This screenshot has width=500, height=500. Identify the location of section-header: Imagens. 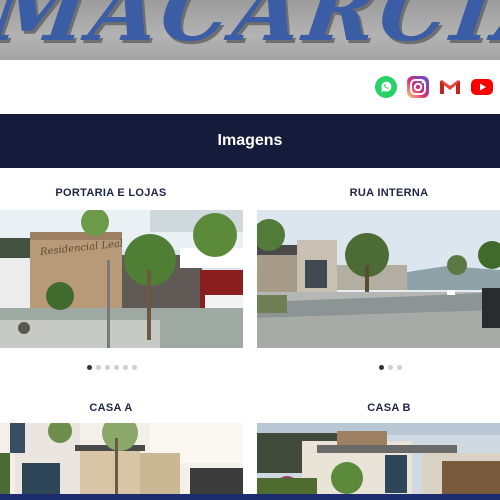
(250, 141).